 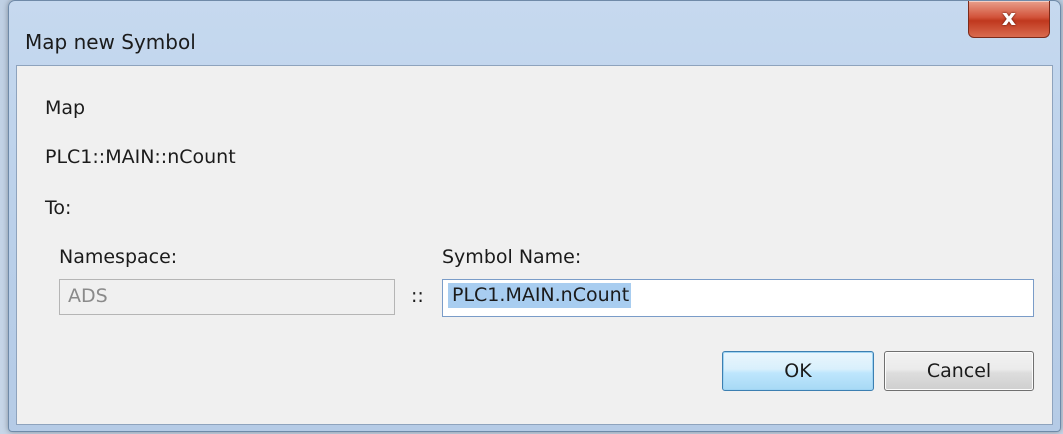 I want to click on to-label: To:, so click(x=58, y=208).